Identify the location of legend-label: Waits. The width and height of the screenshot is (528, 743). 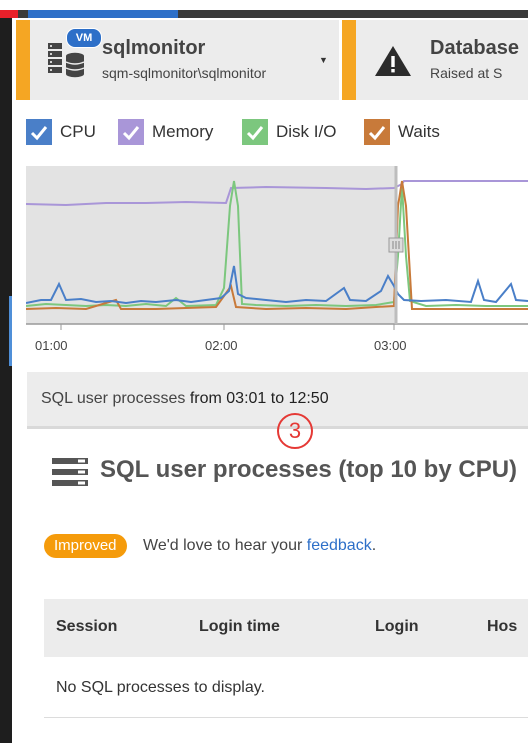
(419, 131).